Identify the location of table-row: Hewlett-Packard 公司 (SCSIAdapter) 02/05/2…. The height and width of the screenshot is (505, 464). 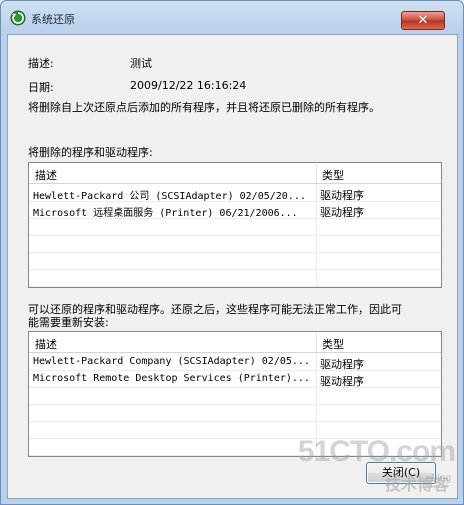
(235, 194).